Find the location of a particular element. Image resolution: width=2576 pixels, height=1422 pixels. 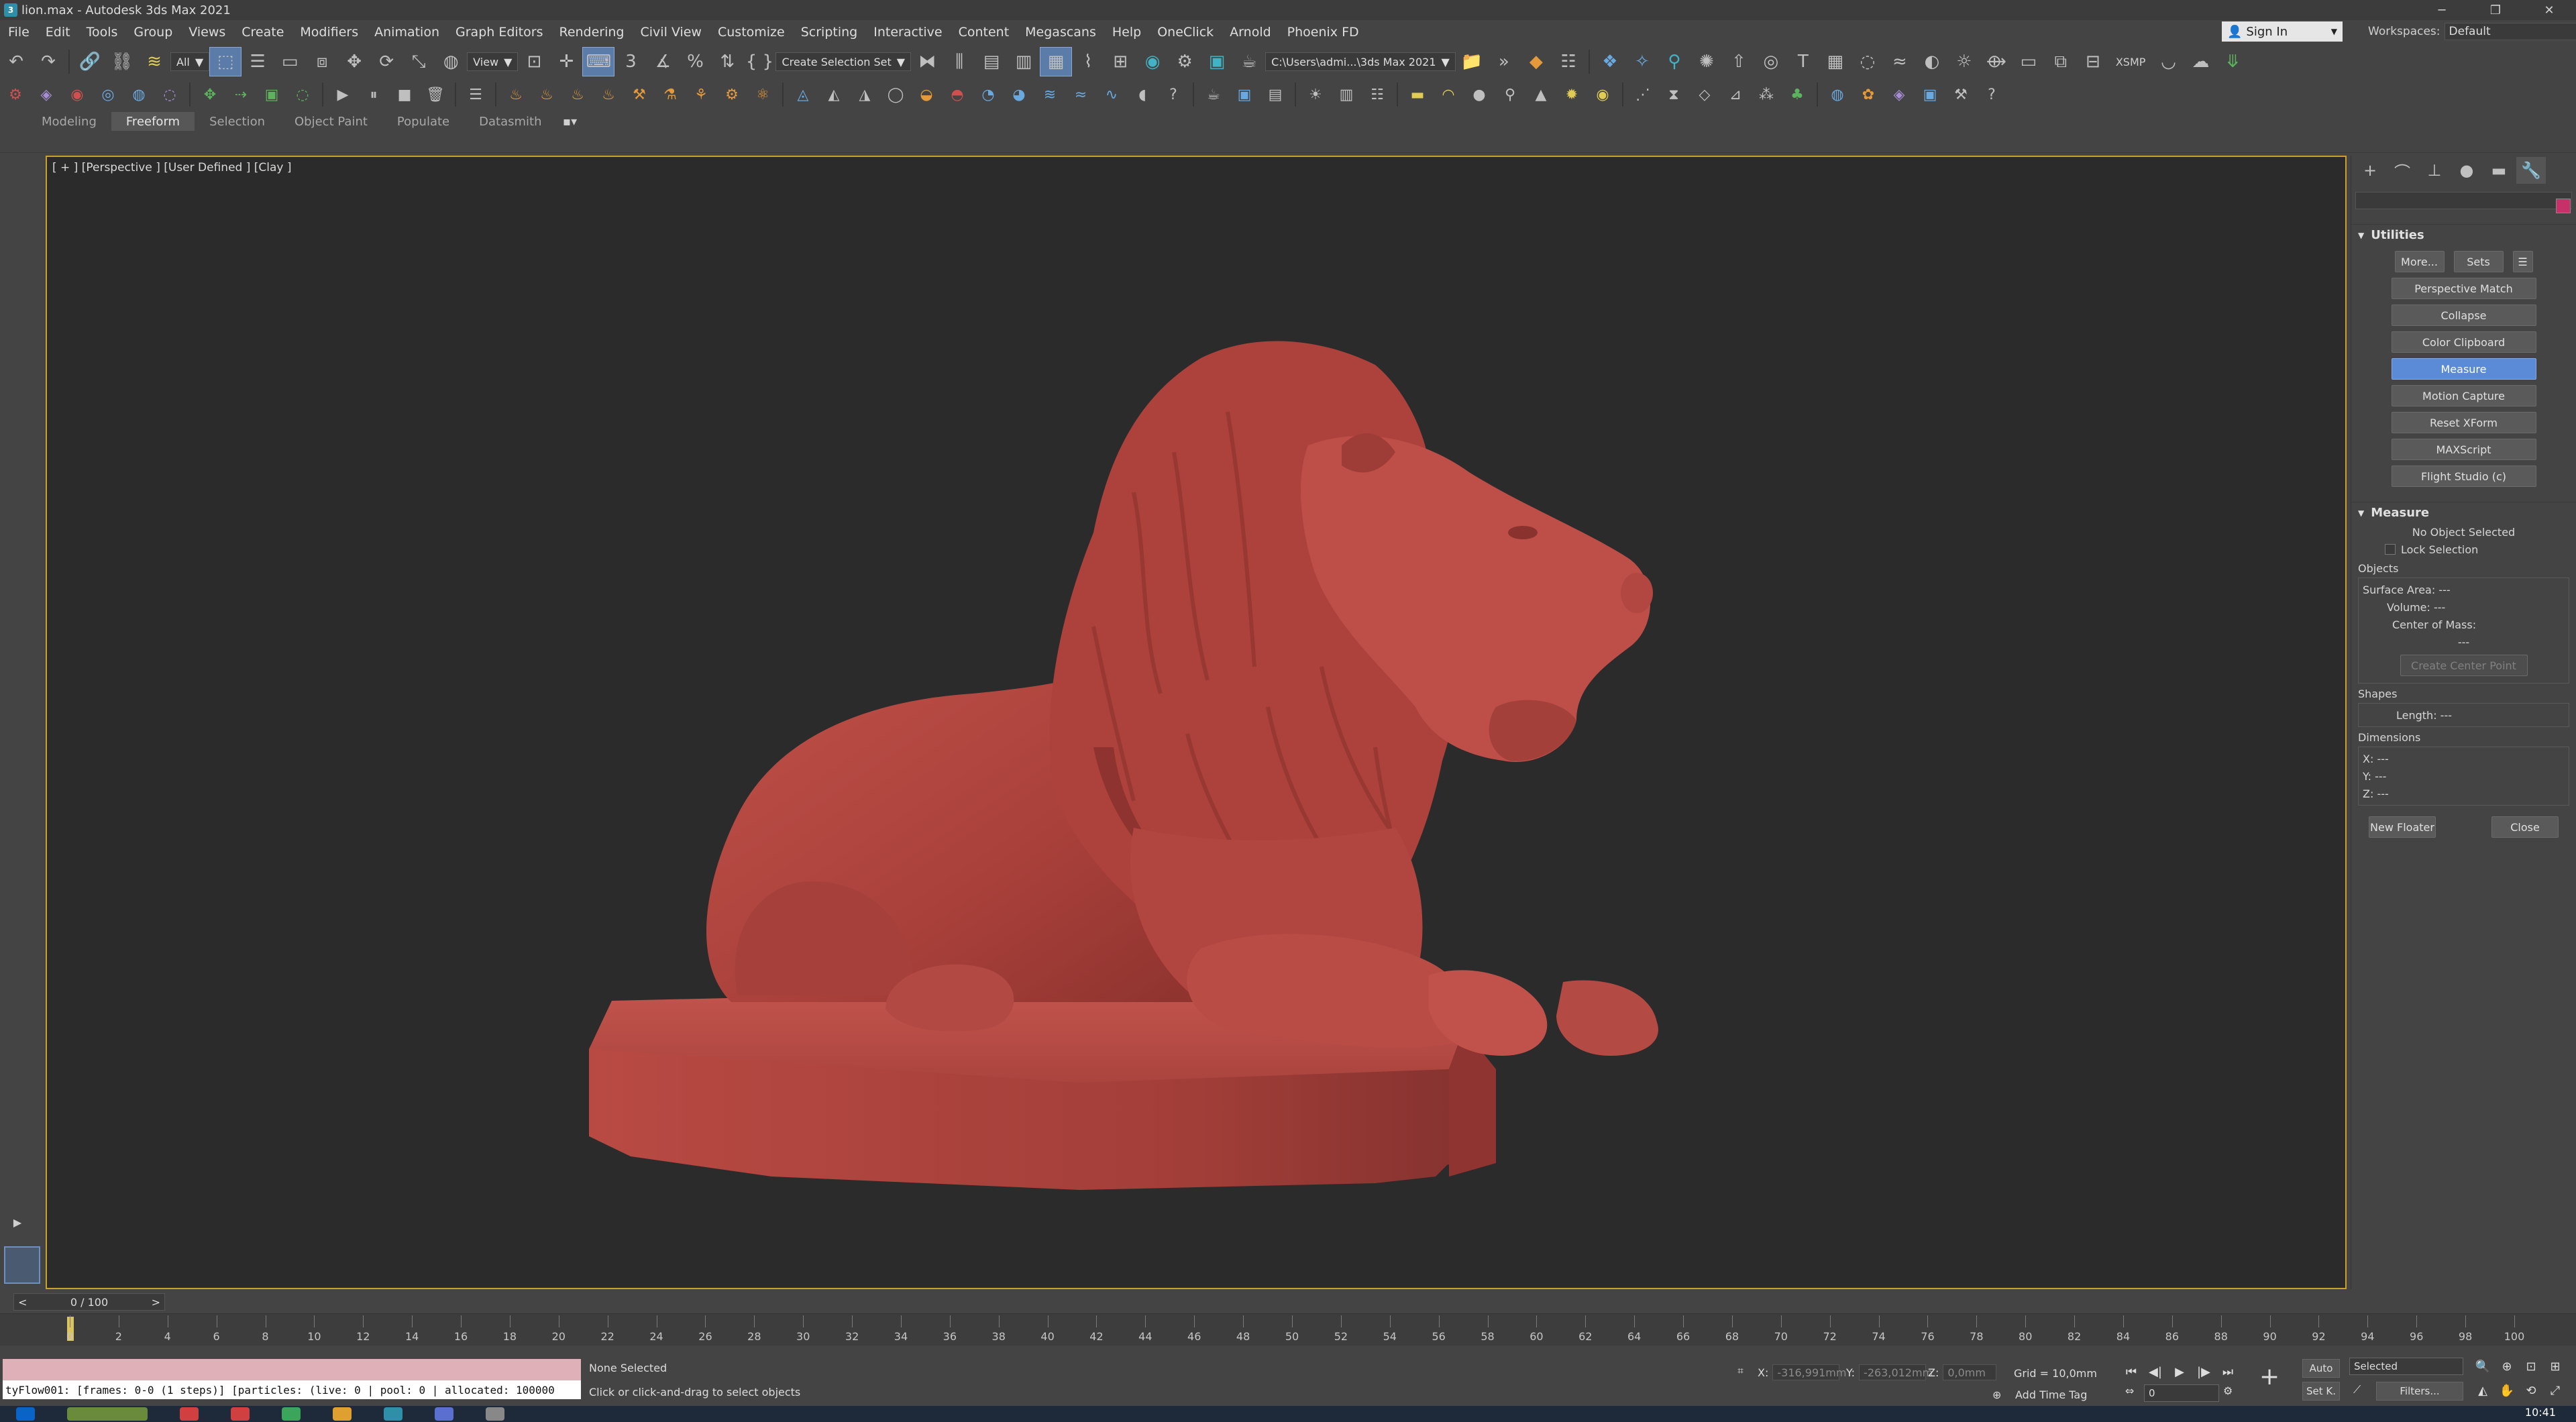

material-editor-icon: ◉ is located at coordinates (1152, 62).